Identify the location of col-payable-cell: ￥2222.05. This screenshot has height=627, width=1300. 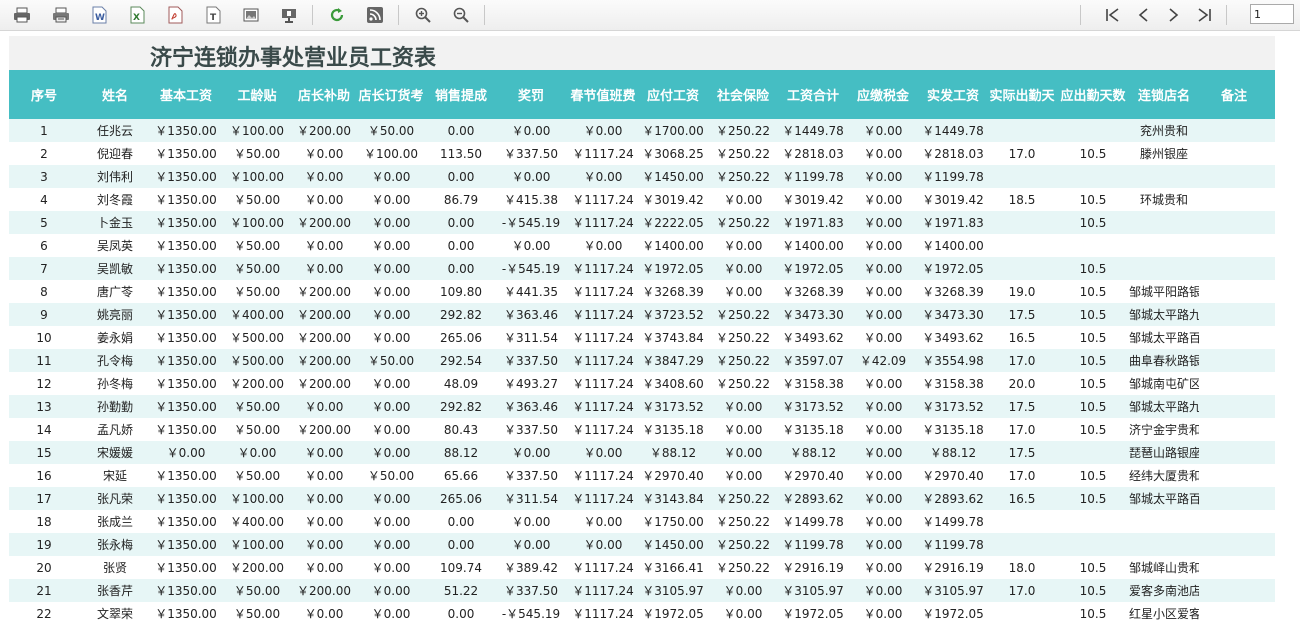
(673, 223).